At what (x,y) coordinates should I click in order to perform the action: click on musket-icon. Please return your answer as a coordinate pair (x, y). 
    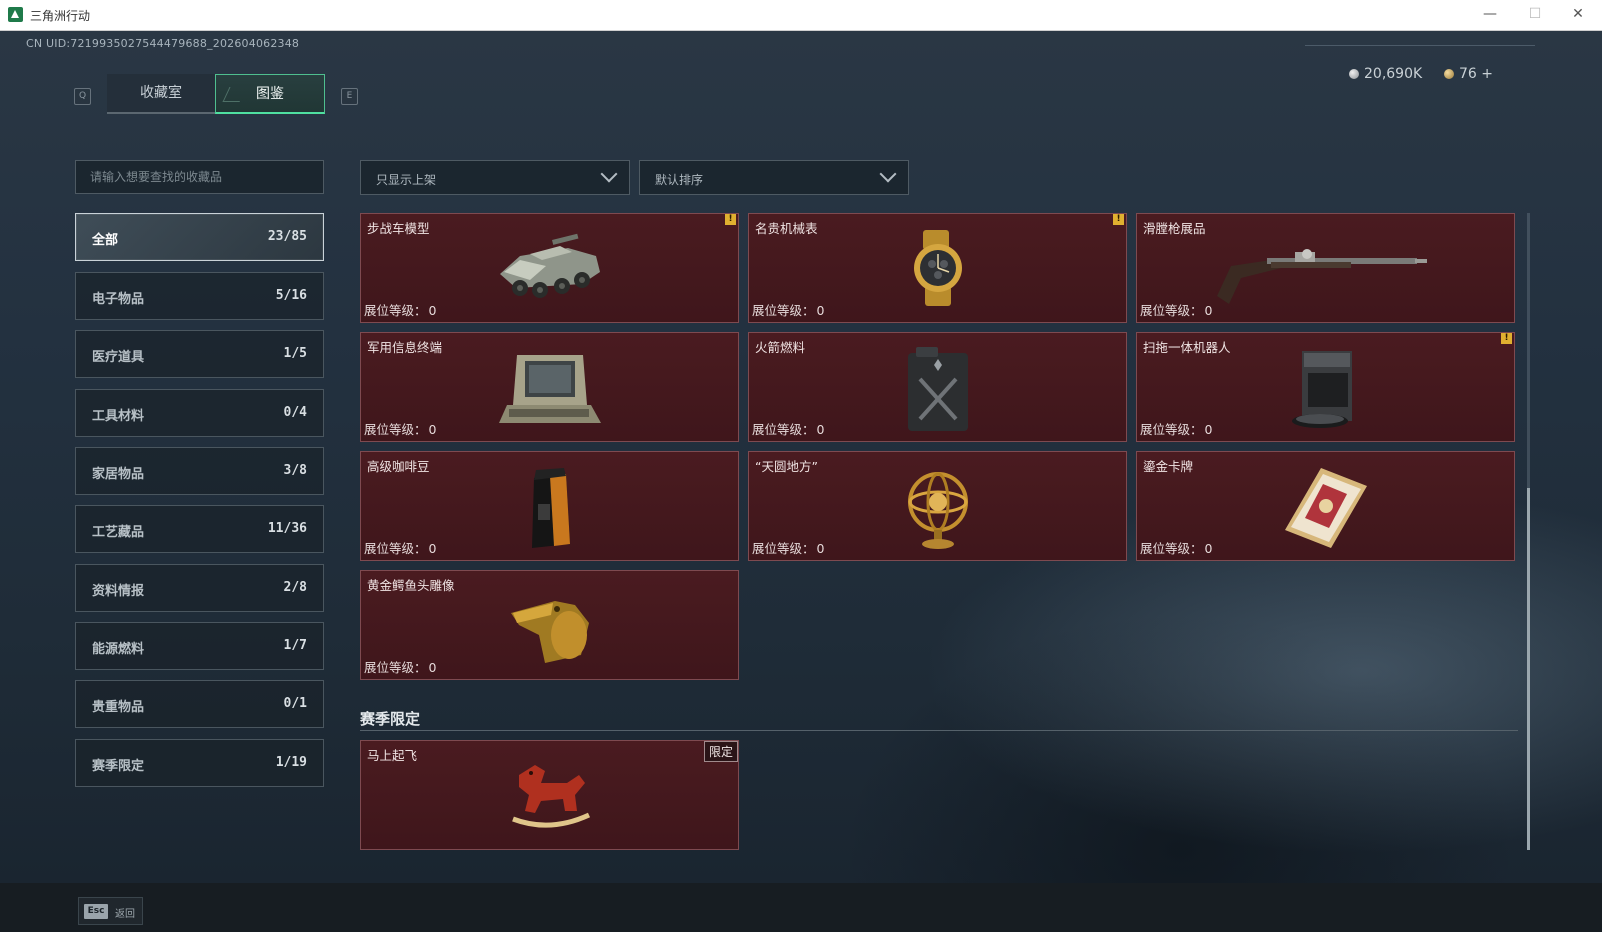
    Looking at the image, I should click on (1321, 276).